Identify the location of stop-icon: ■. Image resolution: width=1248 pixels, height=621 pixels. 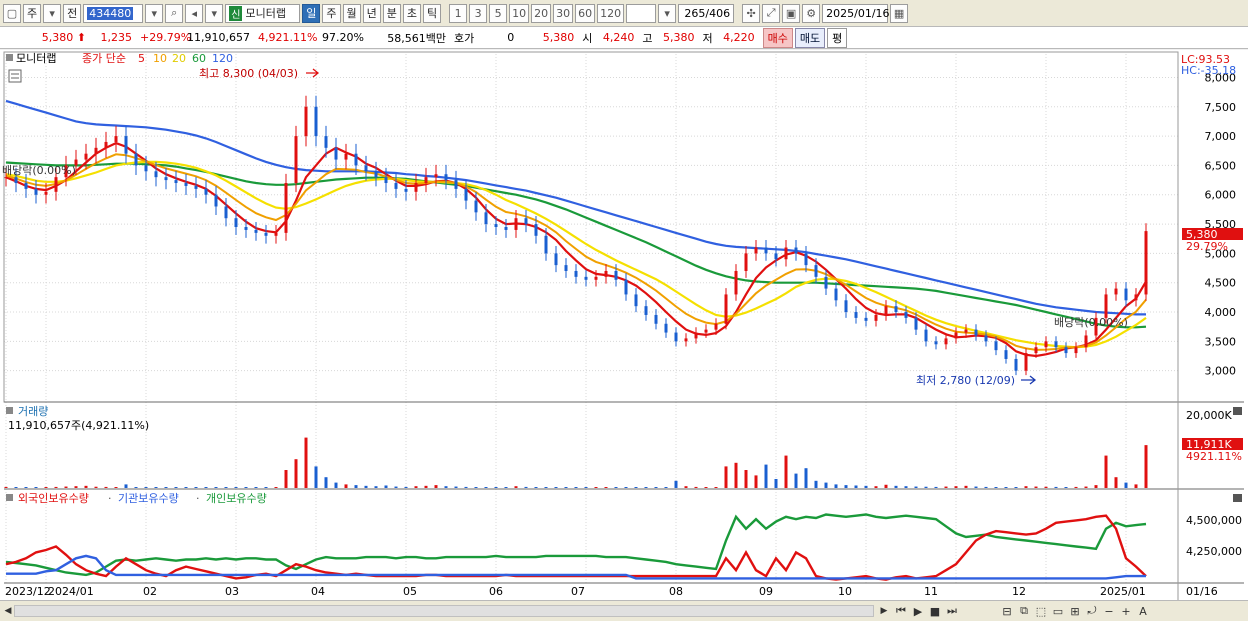
(935, 611).